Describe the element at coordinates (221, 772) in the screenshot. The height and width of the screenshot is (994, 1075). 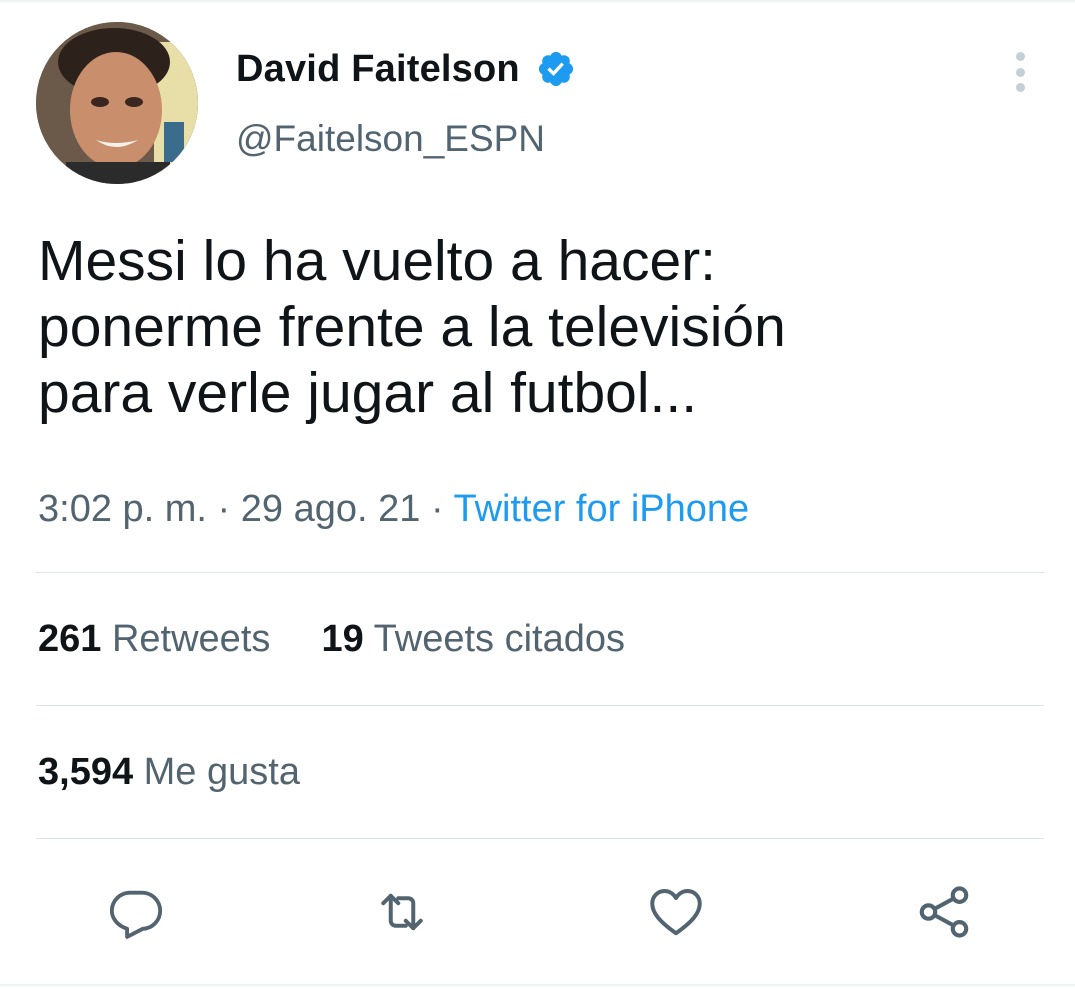
I see `likes-label: Me gusta` at that location.